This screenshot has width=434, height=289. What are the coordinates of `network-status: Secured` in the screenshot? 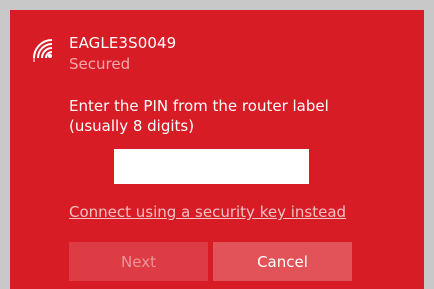 It's located at (100, 64).